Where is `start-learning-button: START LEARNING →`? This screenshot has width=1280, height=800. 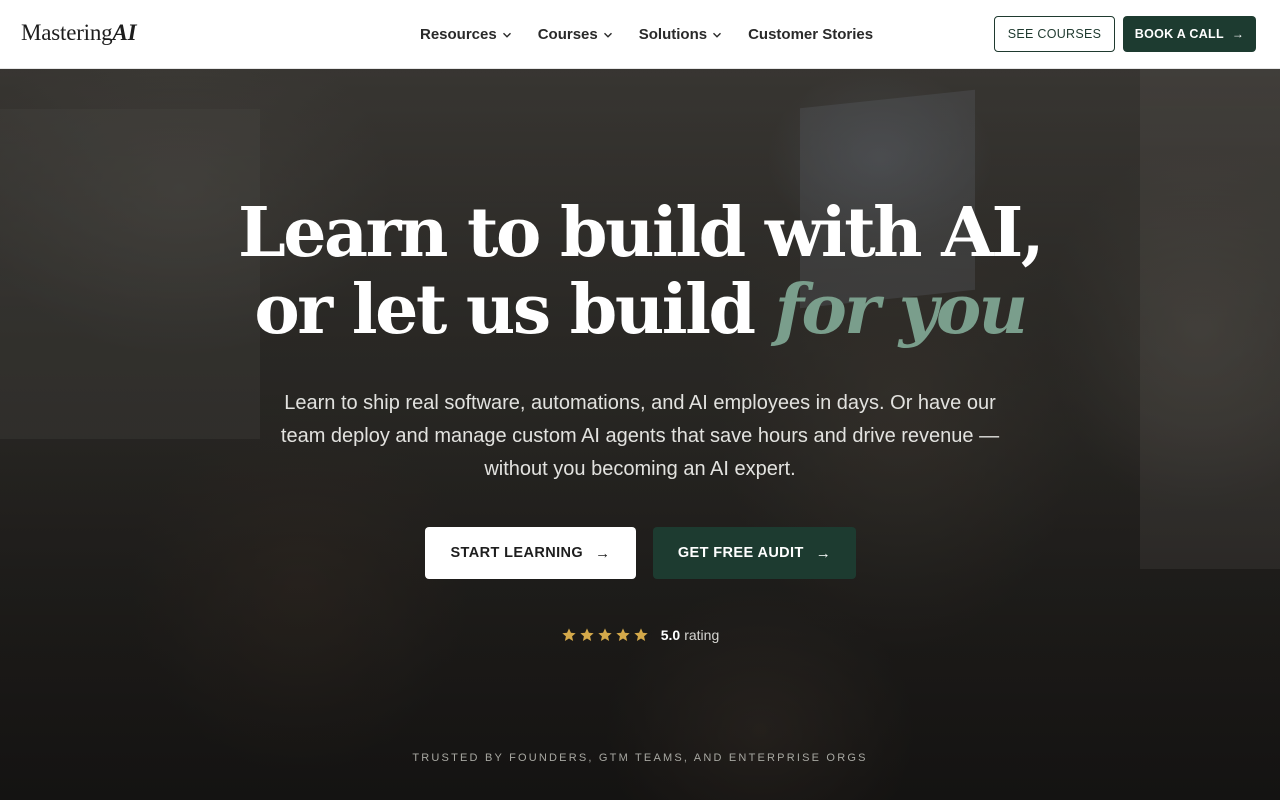
start-learning-button: START LEARNING → is located at coordinates (530, 553).